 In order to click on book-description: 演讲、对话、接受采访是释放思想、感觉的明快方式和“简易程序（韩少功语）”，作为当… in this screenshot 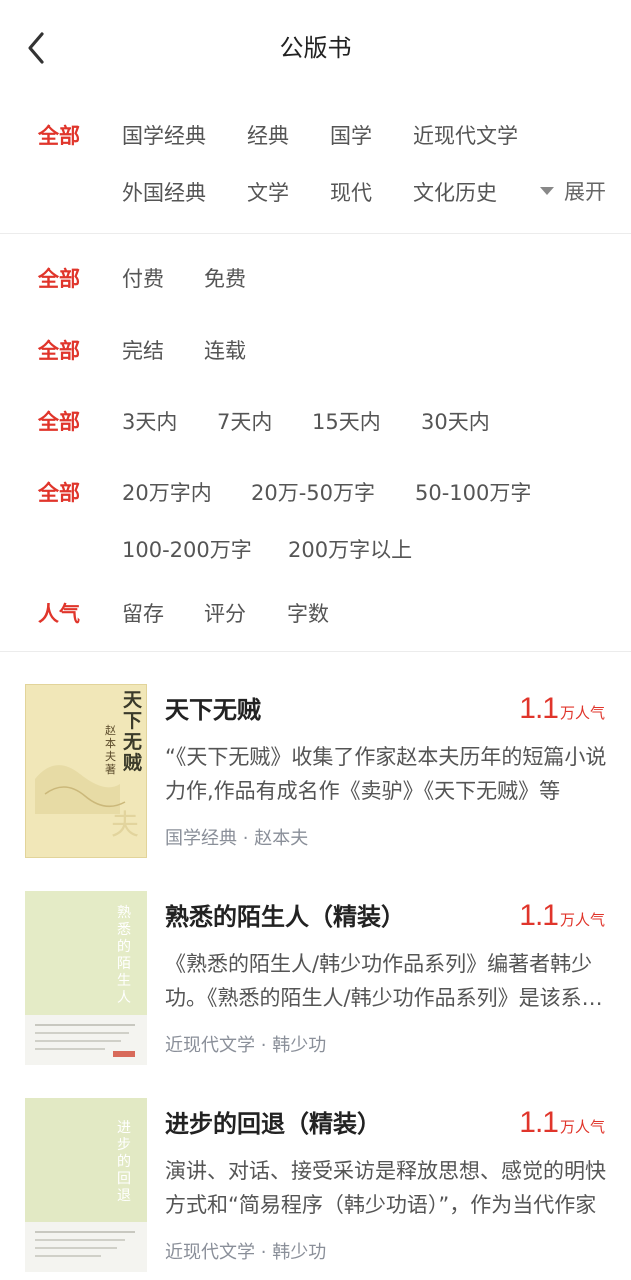, I will do `click(385, 1188)`.